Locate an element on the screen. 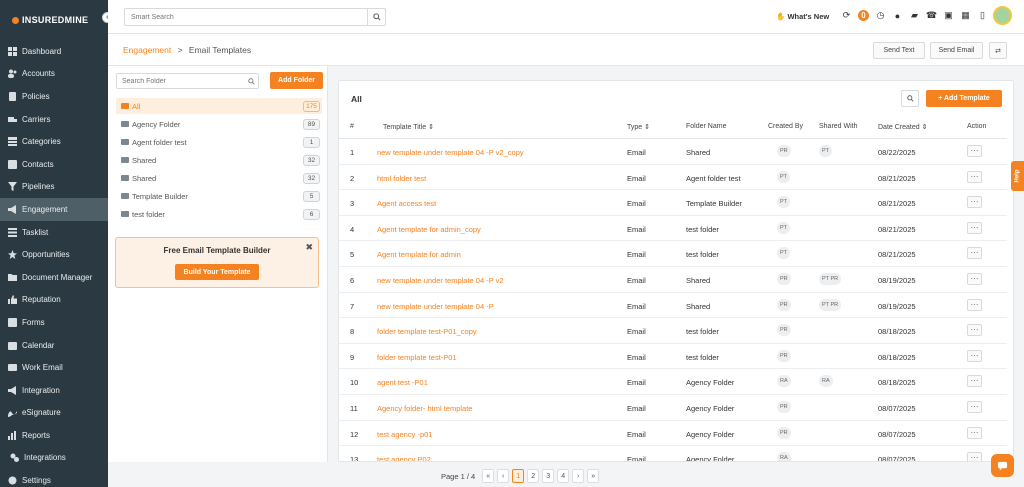 The height and width of the screenshot is (487, 1024). folder-search-input is located at coordinates (180, 81).